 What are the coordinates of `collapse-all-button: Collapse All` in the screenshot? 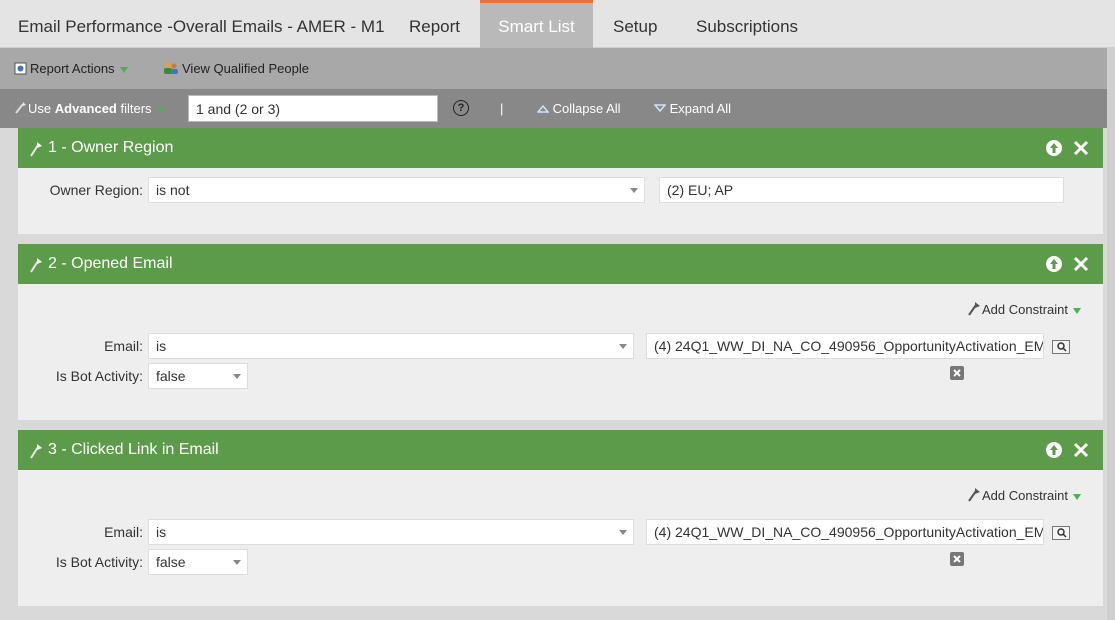 It's located at (578, 108).